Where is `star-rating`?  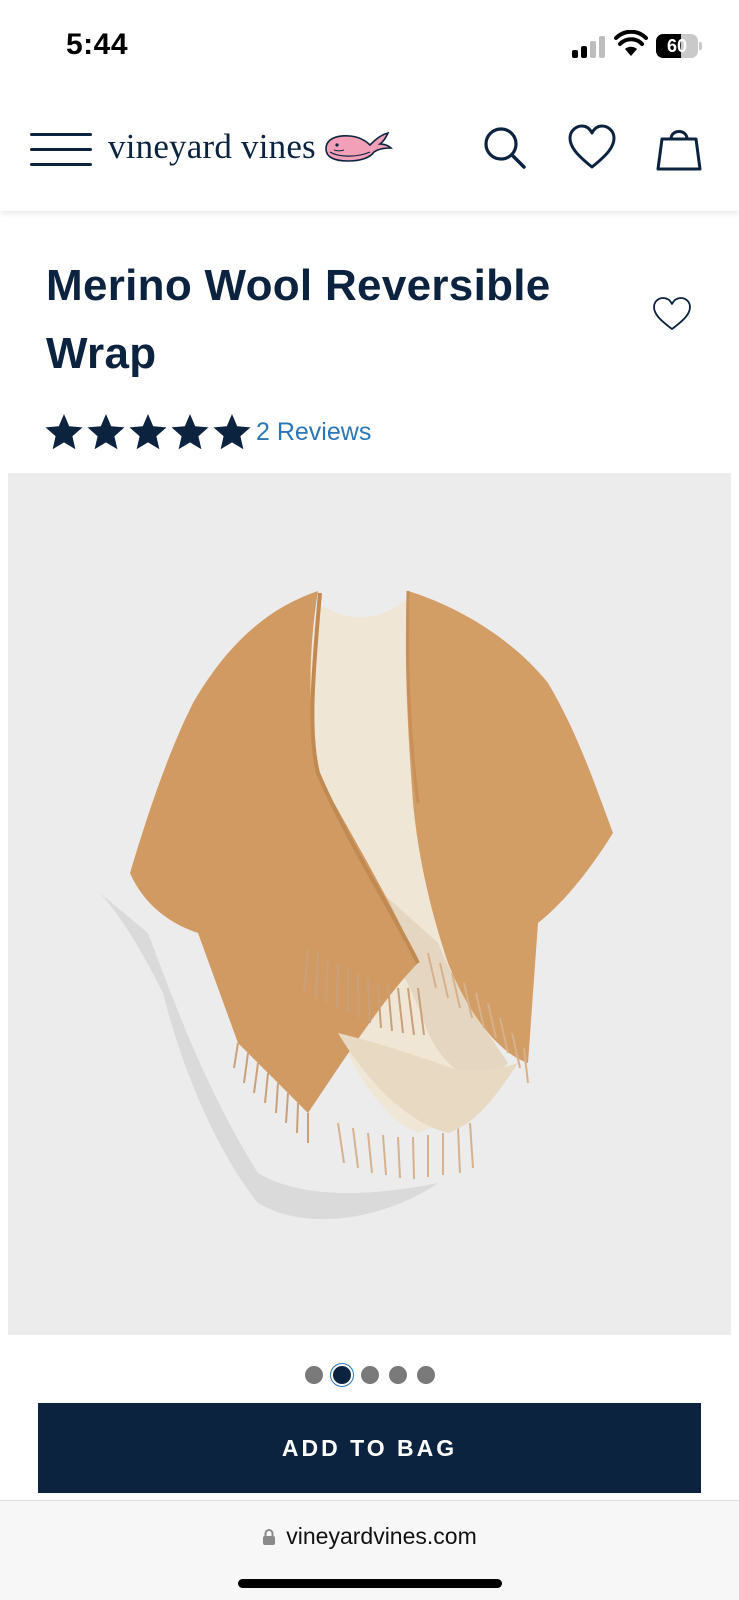
star-rating is located at coordinates (149, 432).